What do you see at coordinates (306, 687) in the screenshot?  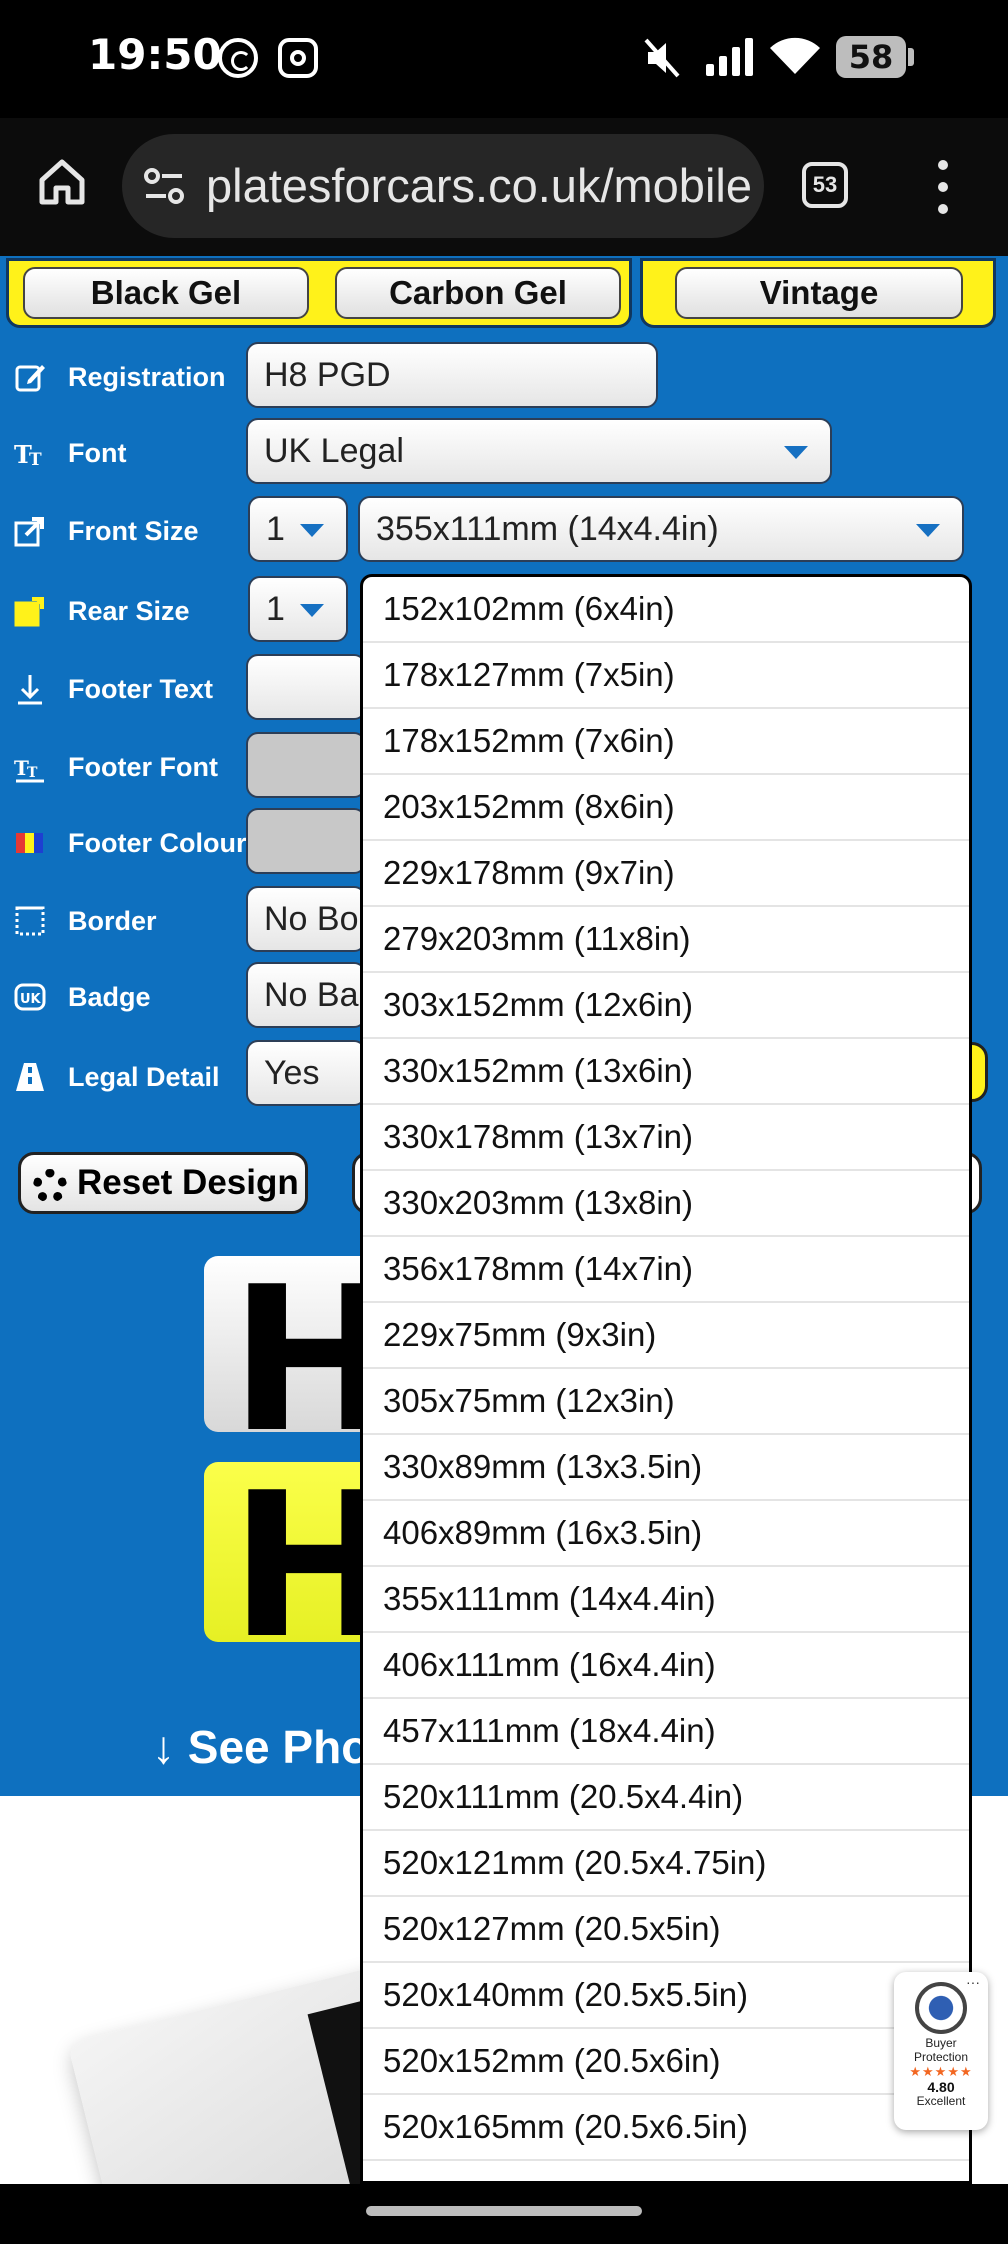 I see `footer-text-input` at bounding box center [306, 687].